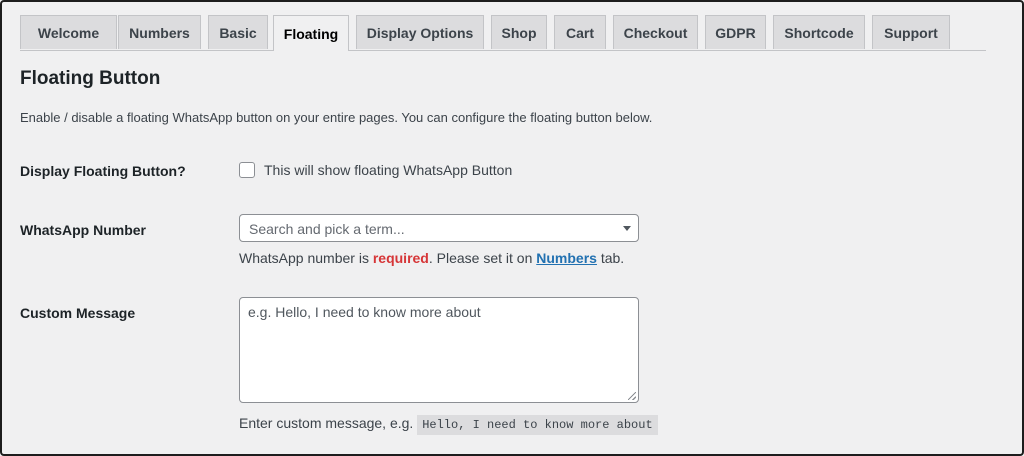  I want to click on tab-numbers: Numbers, so click(159, 32).